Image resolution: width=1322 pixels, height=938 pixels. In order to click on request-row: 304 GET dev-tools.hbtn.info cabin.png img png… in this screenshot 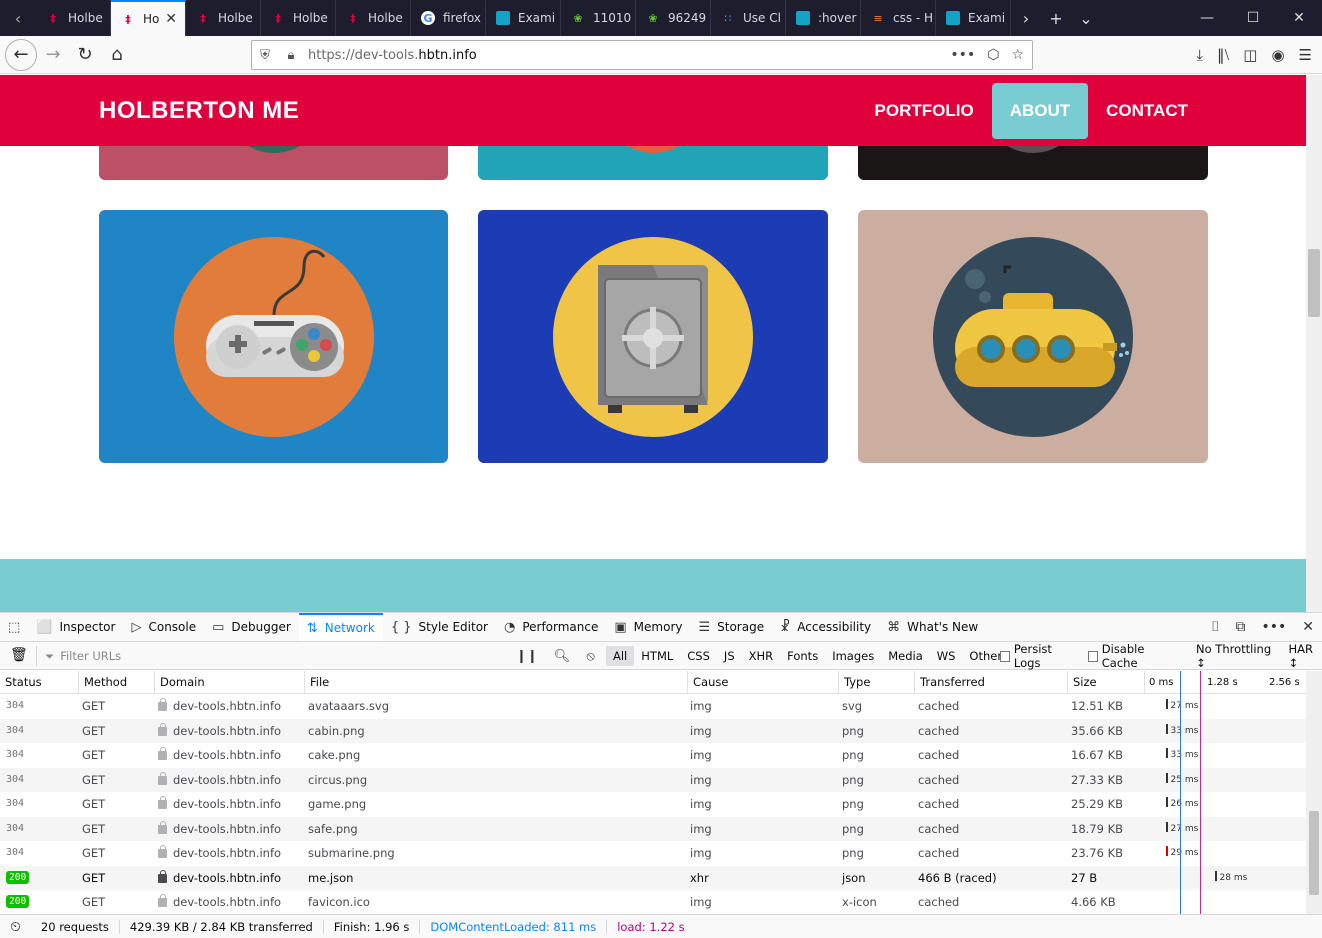, I will do `click(653, 730)`.